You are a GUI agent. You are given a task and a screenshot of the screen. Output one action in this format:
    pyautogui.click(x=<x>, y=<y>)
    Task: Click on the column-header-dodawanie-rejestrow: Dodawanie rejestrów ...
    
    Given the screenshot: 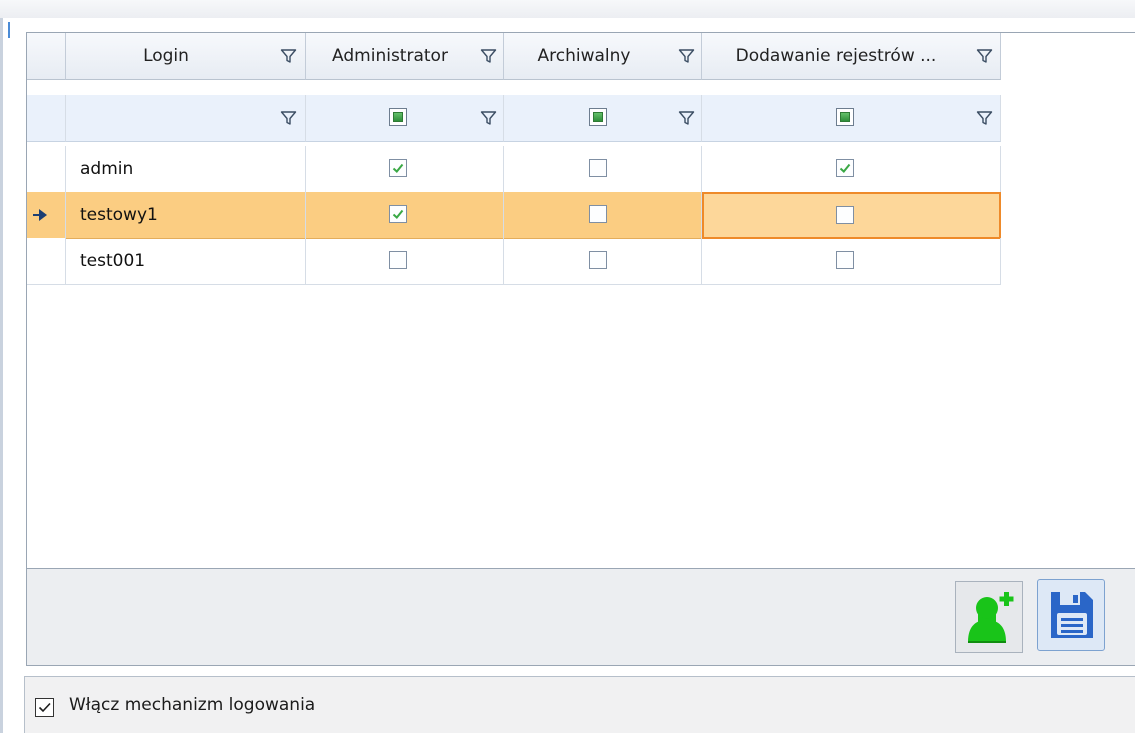 What is the action you would take?
    pyautogui.click(x=851, y=56)
    